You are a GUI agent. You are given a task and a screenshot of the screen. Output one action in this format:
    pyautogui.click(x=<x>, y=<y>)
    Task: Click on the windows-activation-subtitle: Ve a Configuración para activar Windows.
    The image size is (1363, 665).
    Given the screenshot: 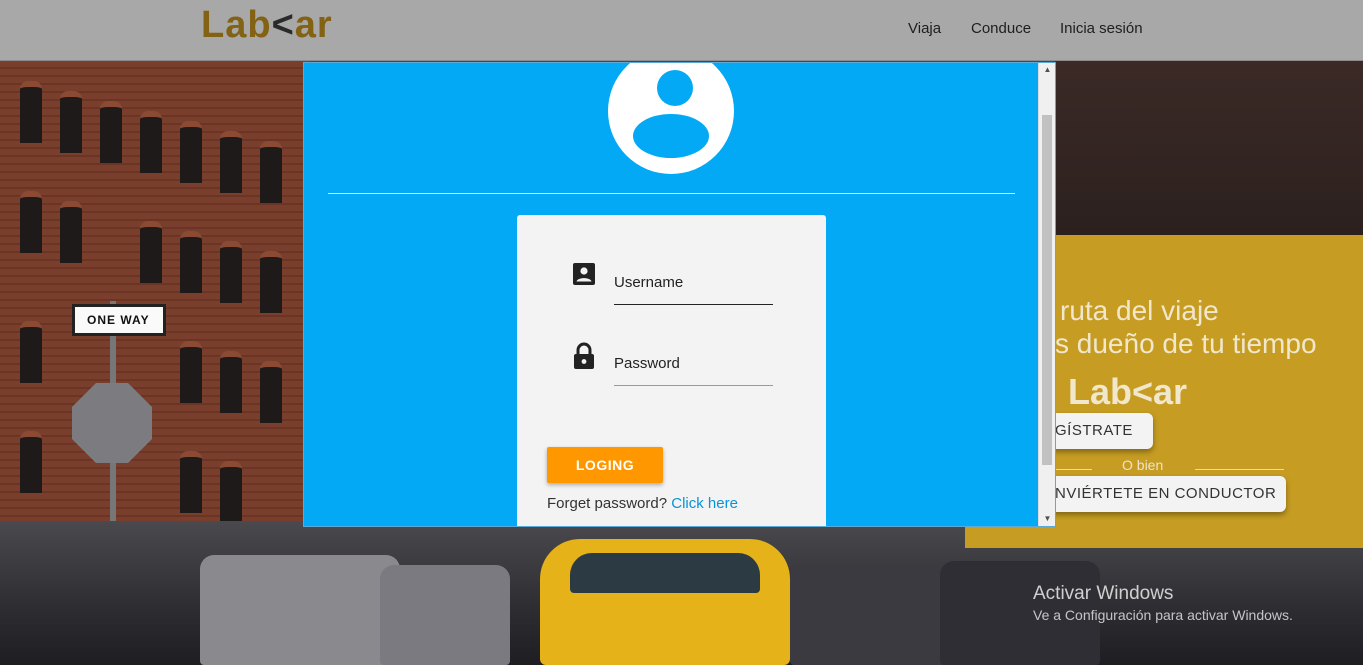 What is the action you would take?
    pyautogui.click(x=1163, y=615)
    